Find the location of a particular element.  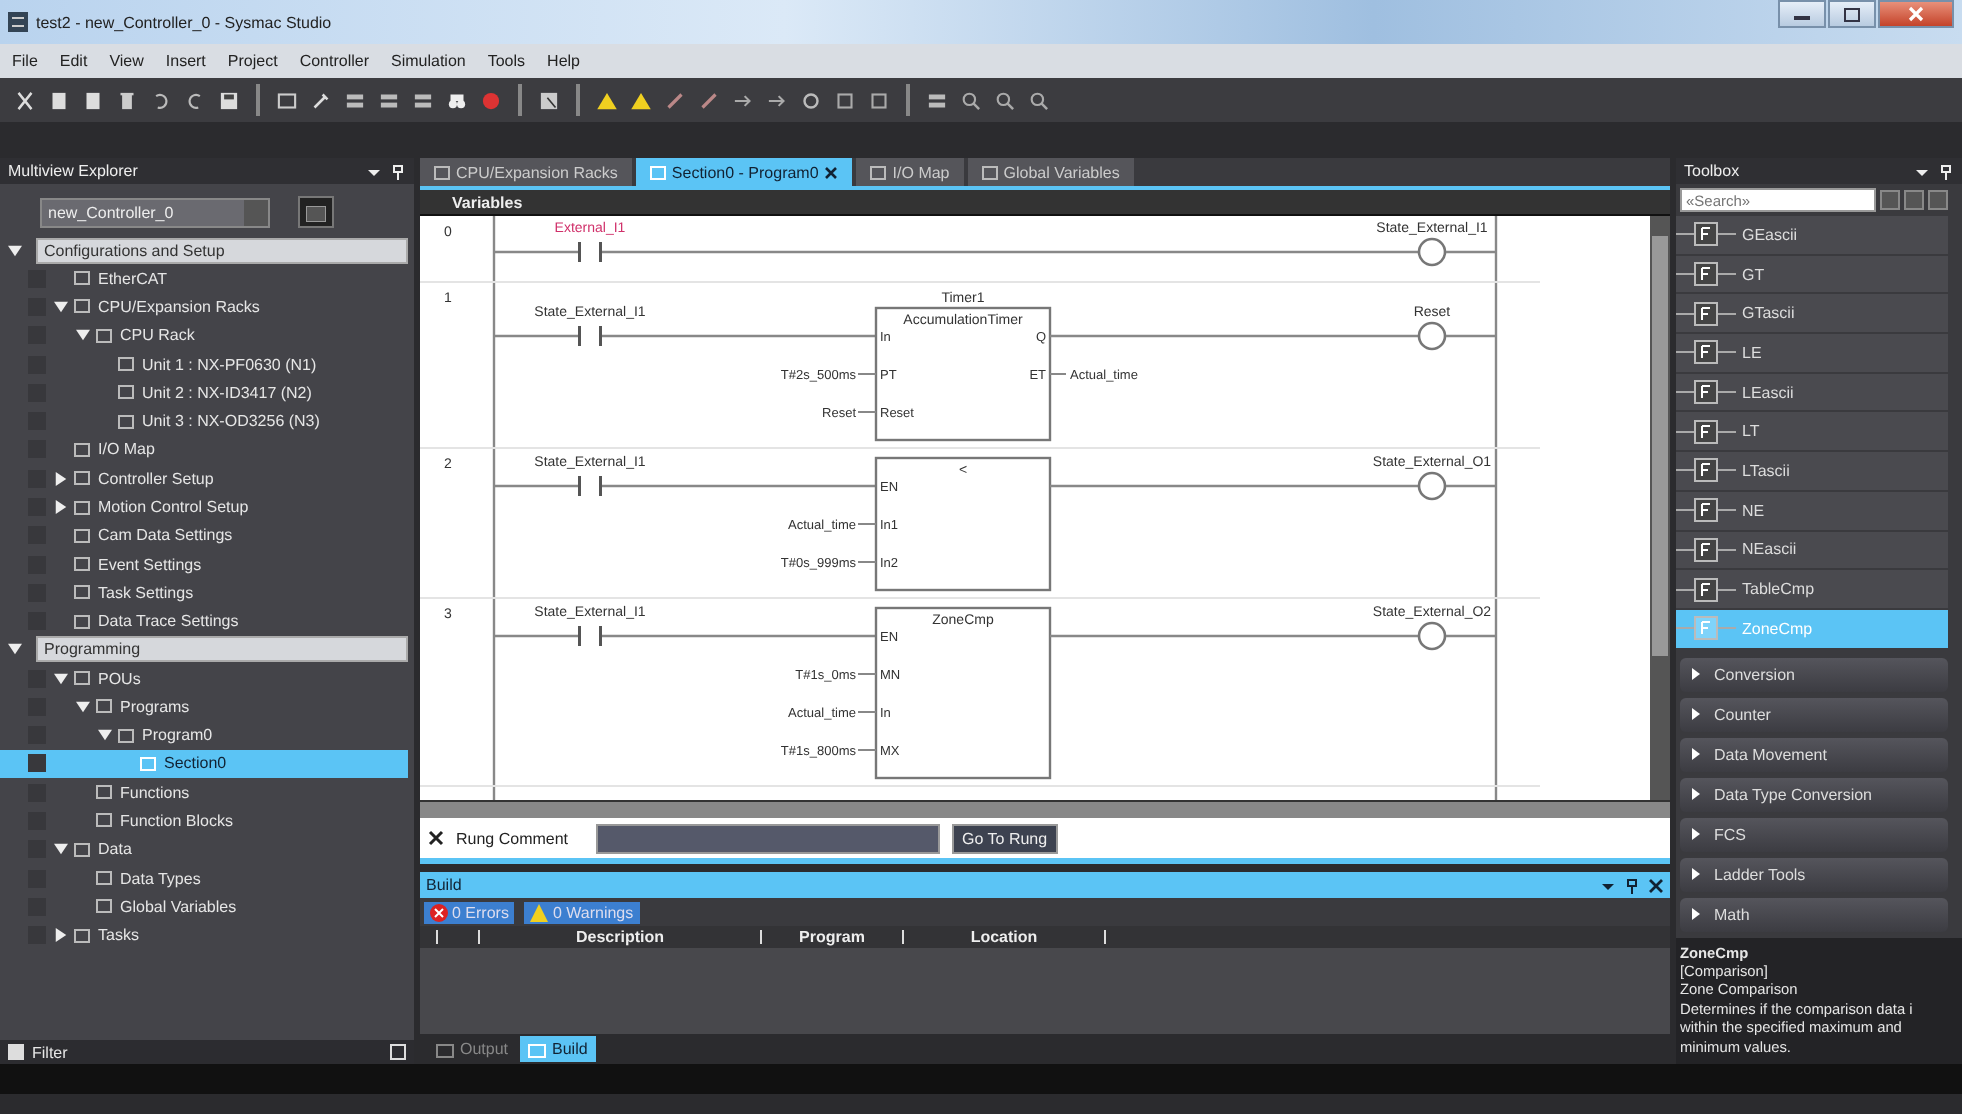

tree-item: Program0 is located at coordinates (204, 735).